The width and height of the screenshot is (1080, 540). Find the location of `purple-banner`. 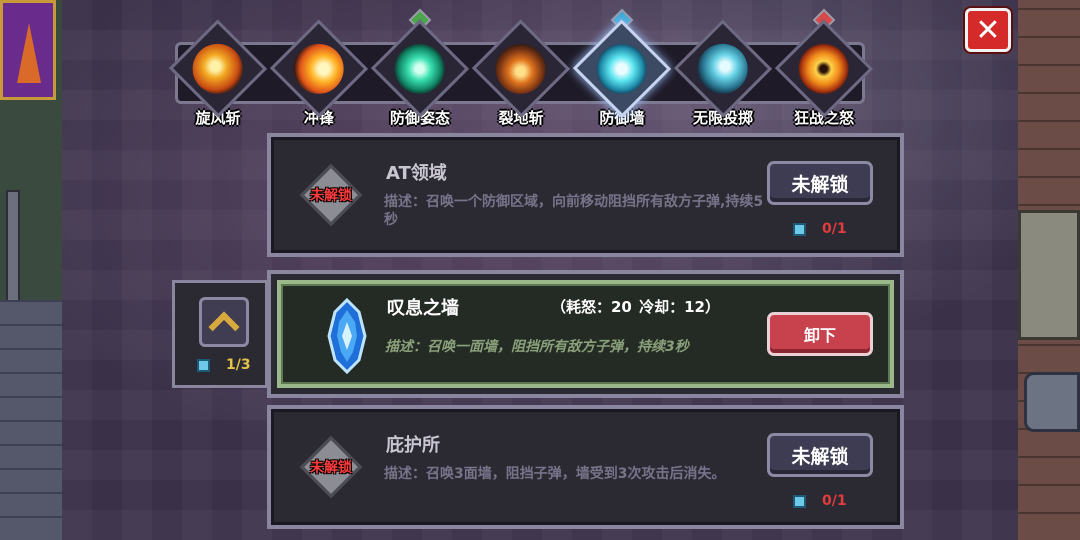

purple-banner is located at coordinates (28, 50).